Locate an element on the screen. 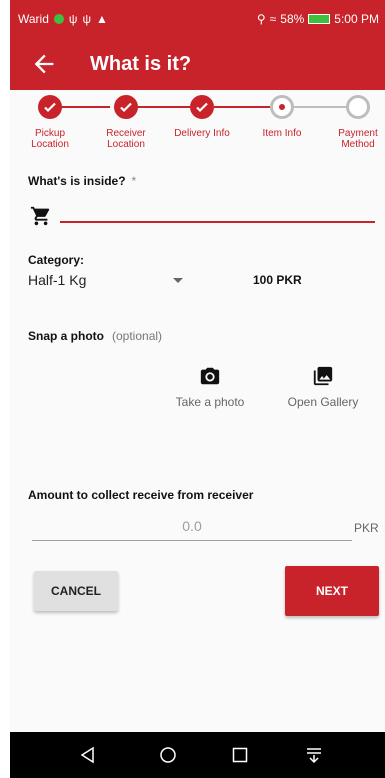 Image resolution: width=385 pixels, height=778 pixels. amount-input: 0.0 is located at coordinates (192, 529).